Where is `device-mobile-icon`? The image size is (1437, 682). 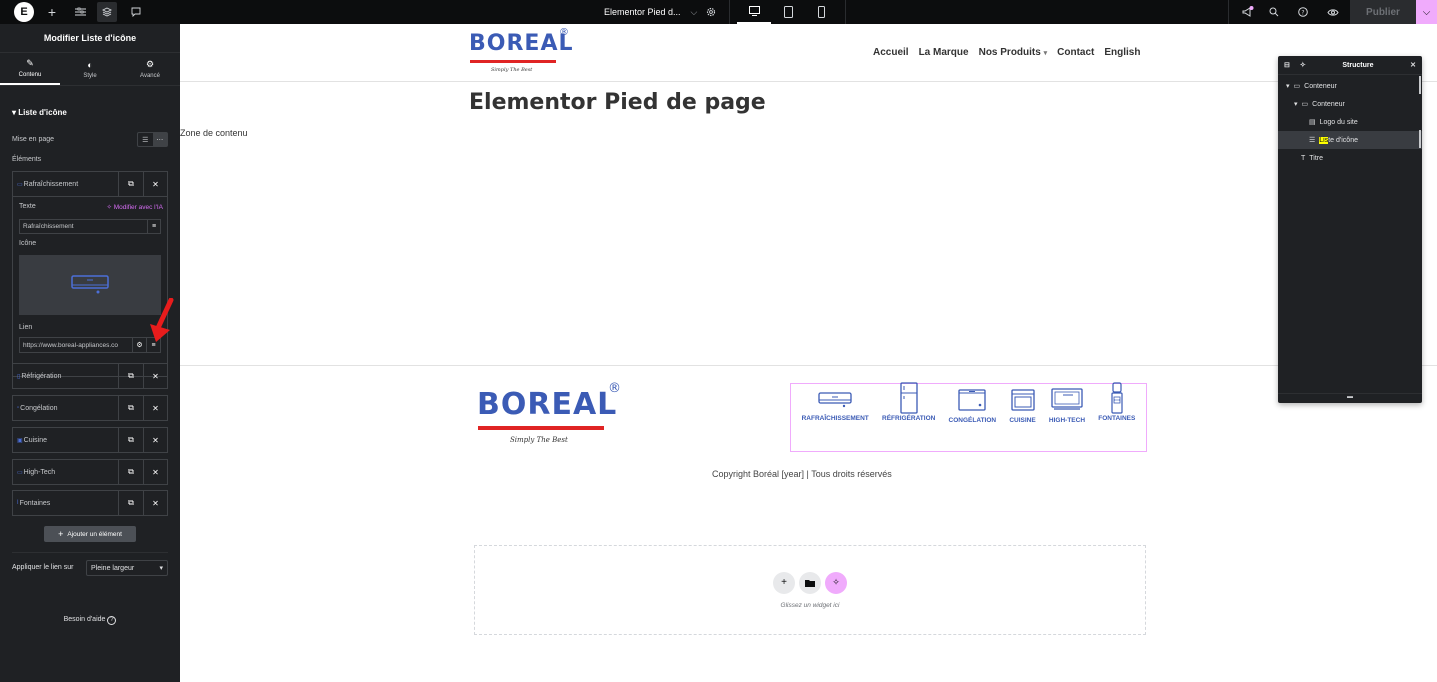 device-mobile-icon is located at coordinates (821, 12).